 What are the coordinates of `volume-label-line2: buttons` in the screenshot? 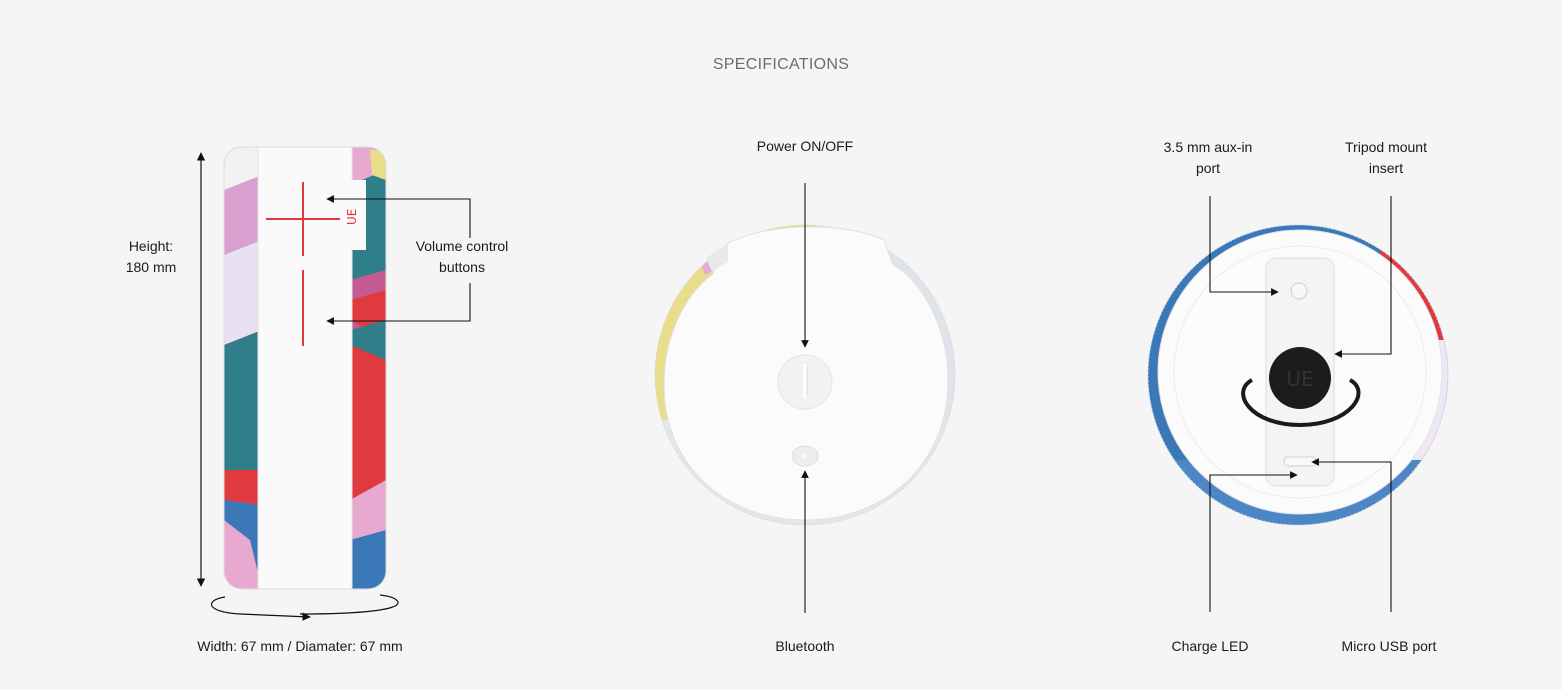 It's located at (462, 267).